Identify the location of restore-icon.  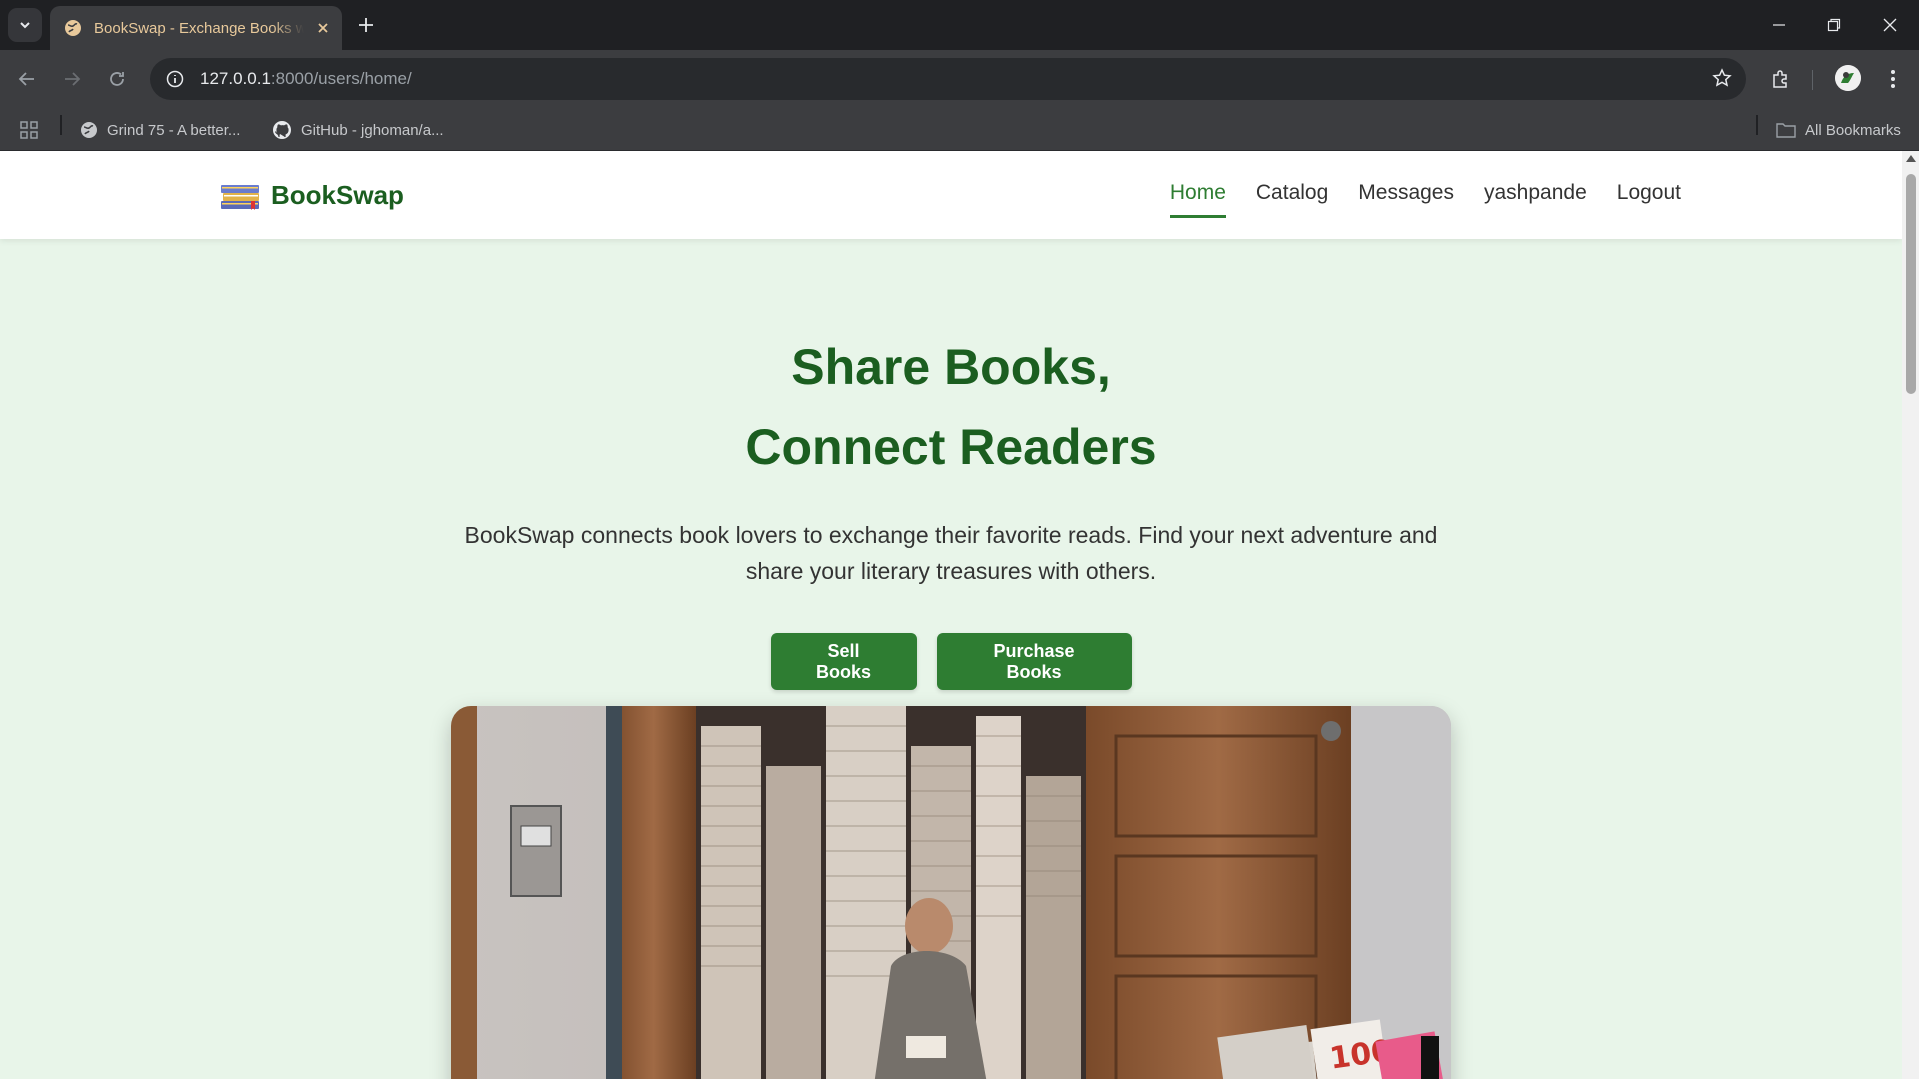
(1834, 25).